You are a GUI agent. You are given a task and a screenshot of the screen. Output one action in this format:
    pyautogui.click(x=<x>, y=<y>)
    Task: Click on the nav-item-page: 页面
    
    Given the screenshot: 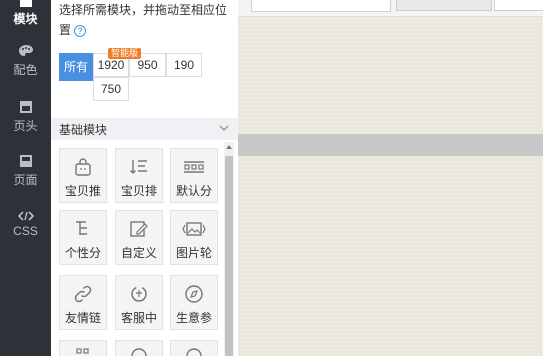 What is the action you would take?
    pyautogui.click(x=25, y=171)
    